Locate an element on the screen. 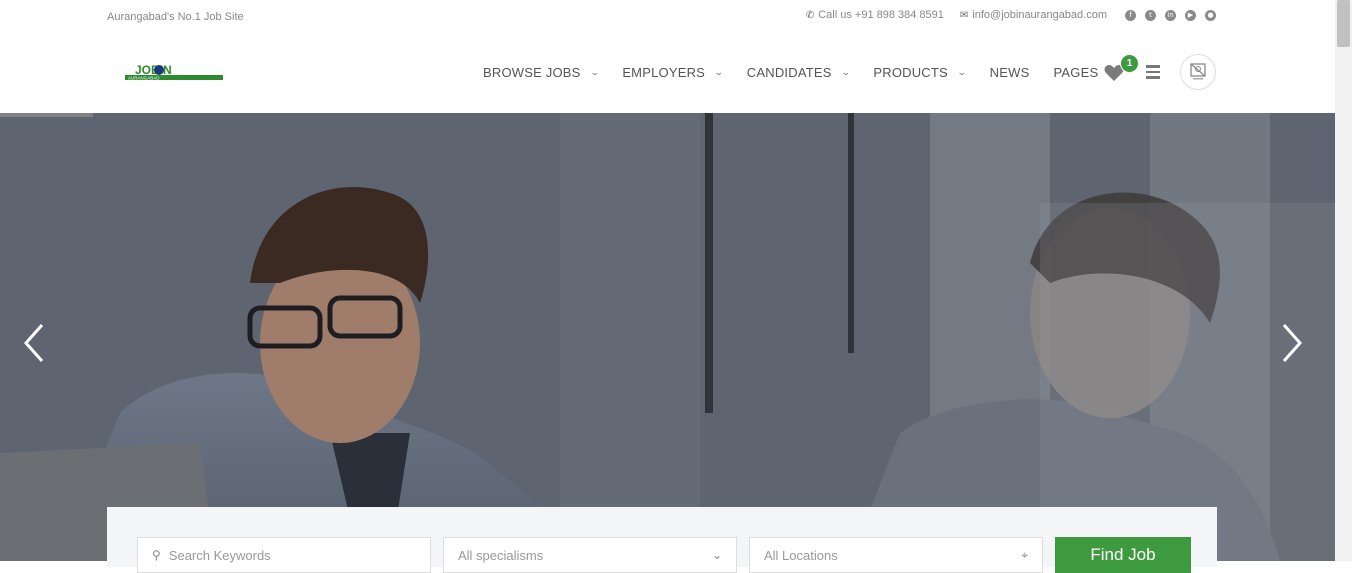  nav-browse-jobs: BROWSE JOBS ⌄ is located at coordinates (541, 72).